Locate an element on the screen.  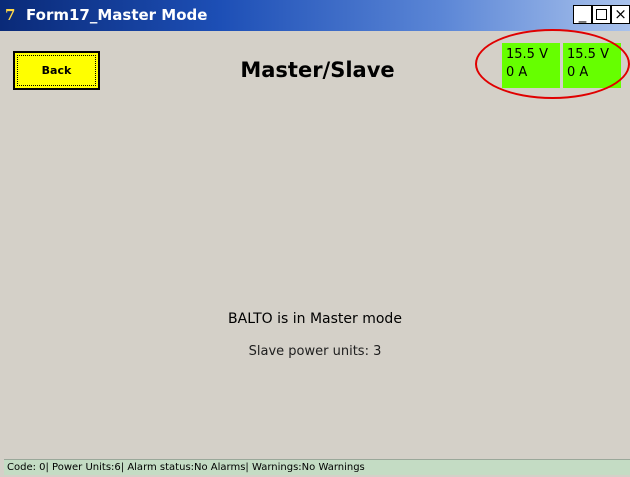
maximize-icon is located at coordinates (601, 14).